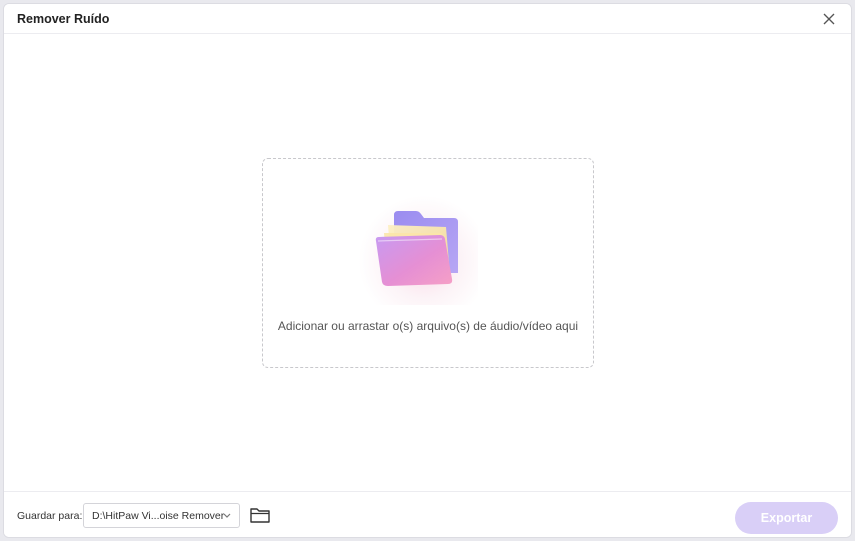  What do you see at coordinates (427, 19) in the screenshot?
I see `title-bar: Remover Ruído` at bounding box center [427, 19].